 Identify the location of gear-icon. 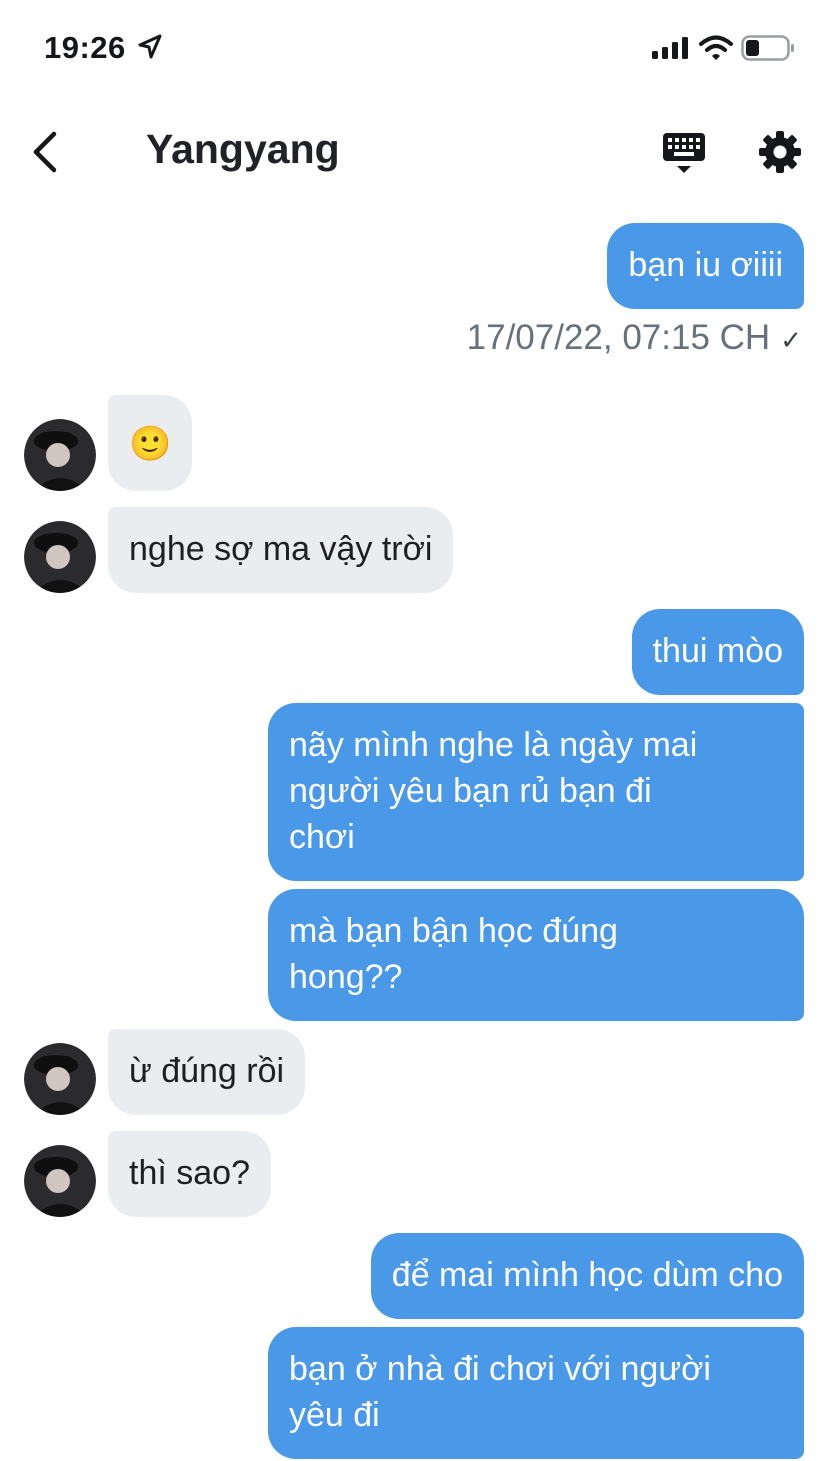
(780, 152).